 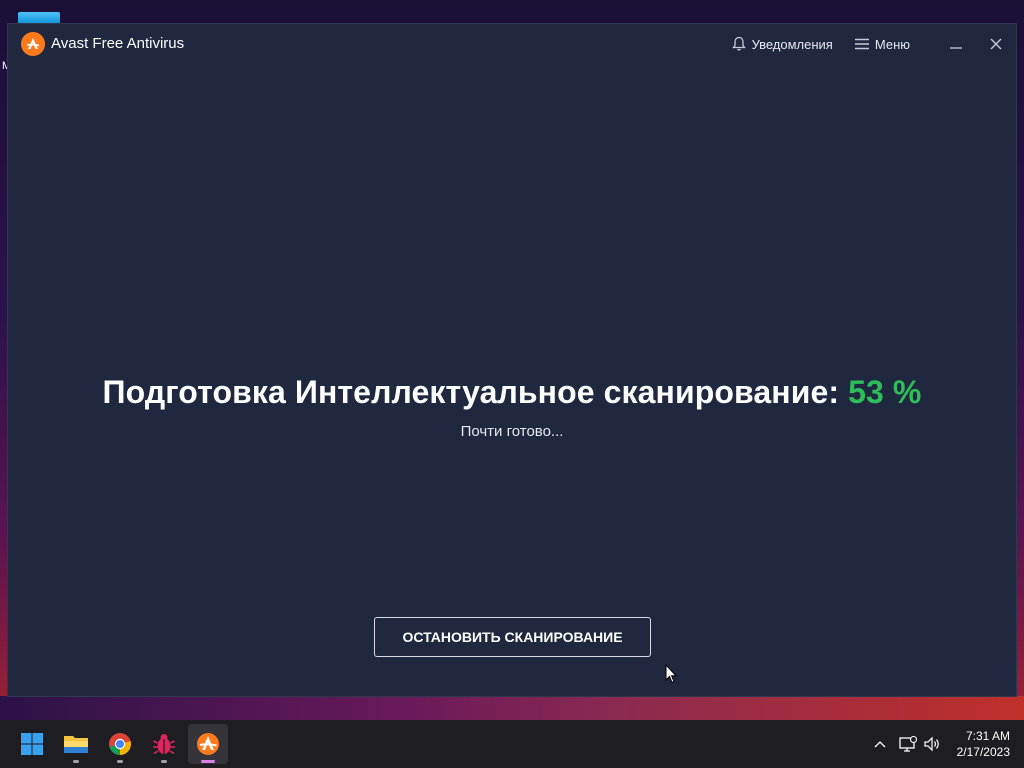 I want to click on scan-progress-percent: 53 %, so click(x=885, y=392).